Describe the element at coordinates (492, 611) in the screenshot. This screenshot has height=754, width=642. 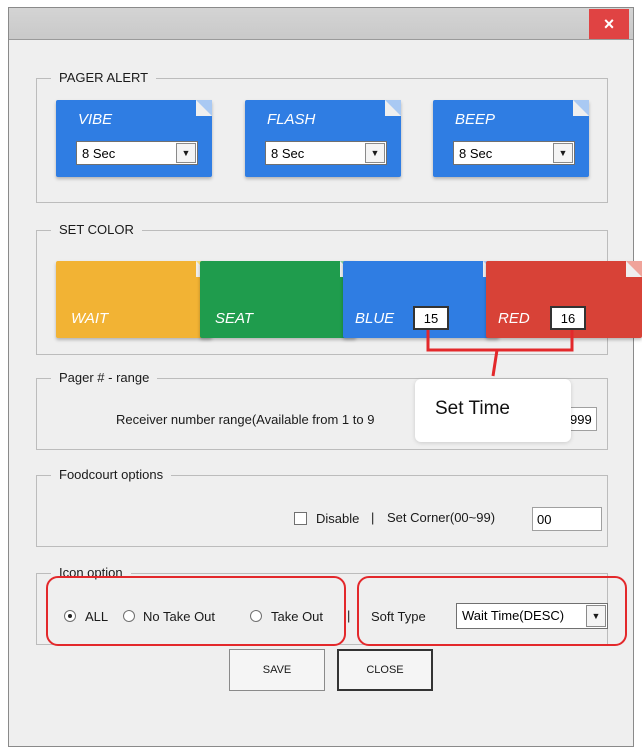
I see `sort-highlight-annotation` at that location.